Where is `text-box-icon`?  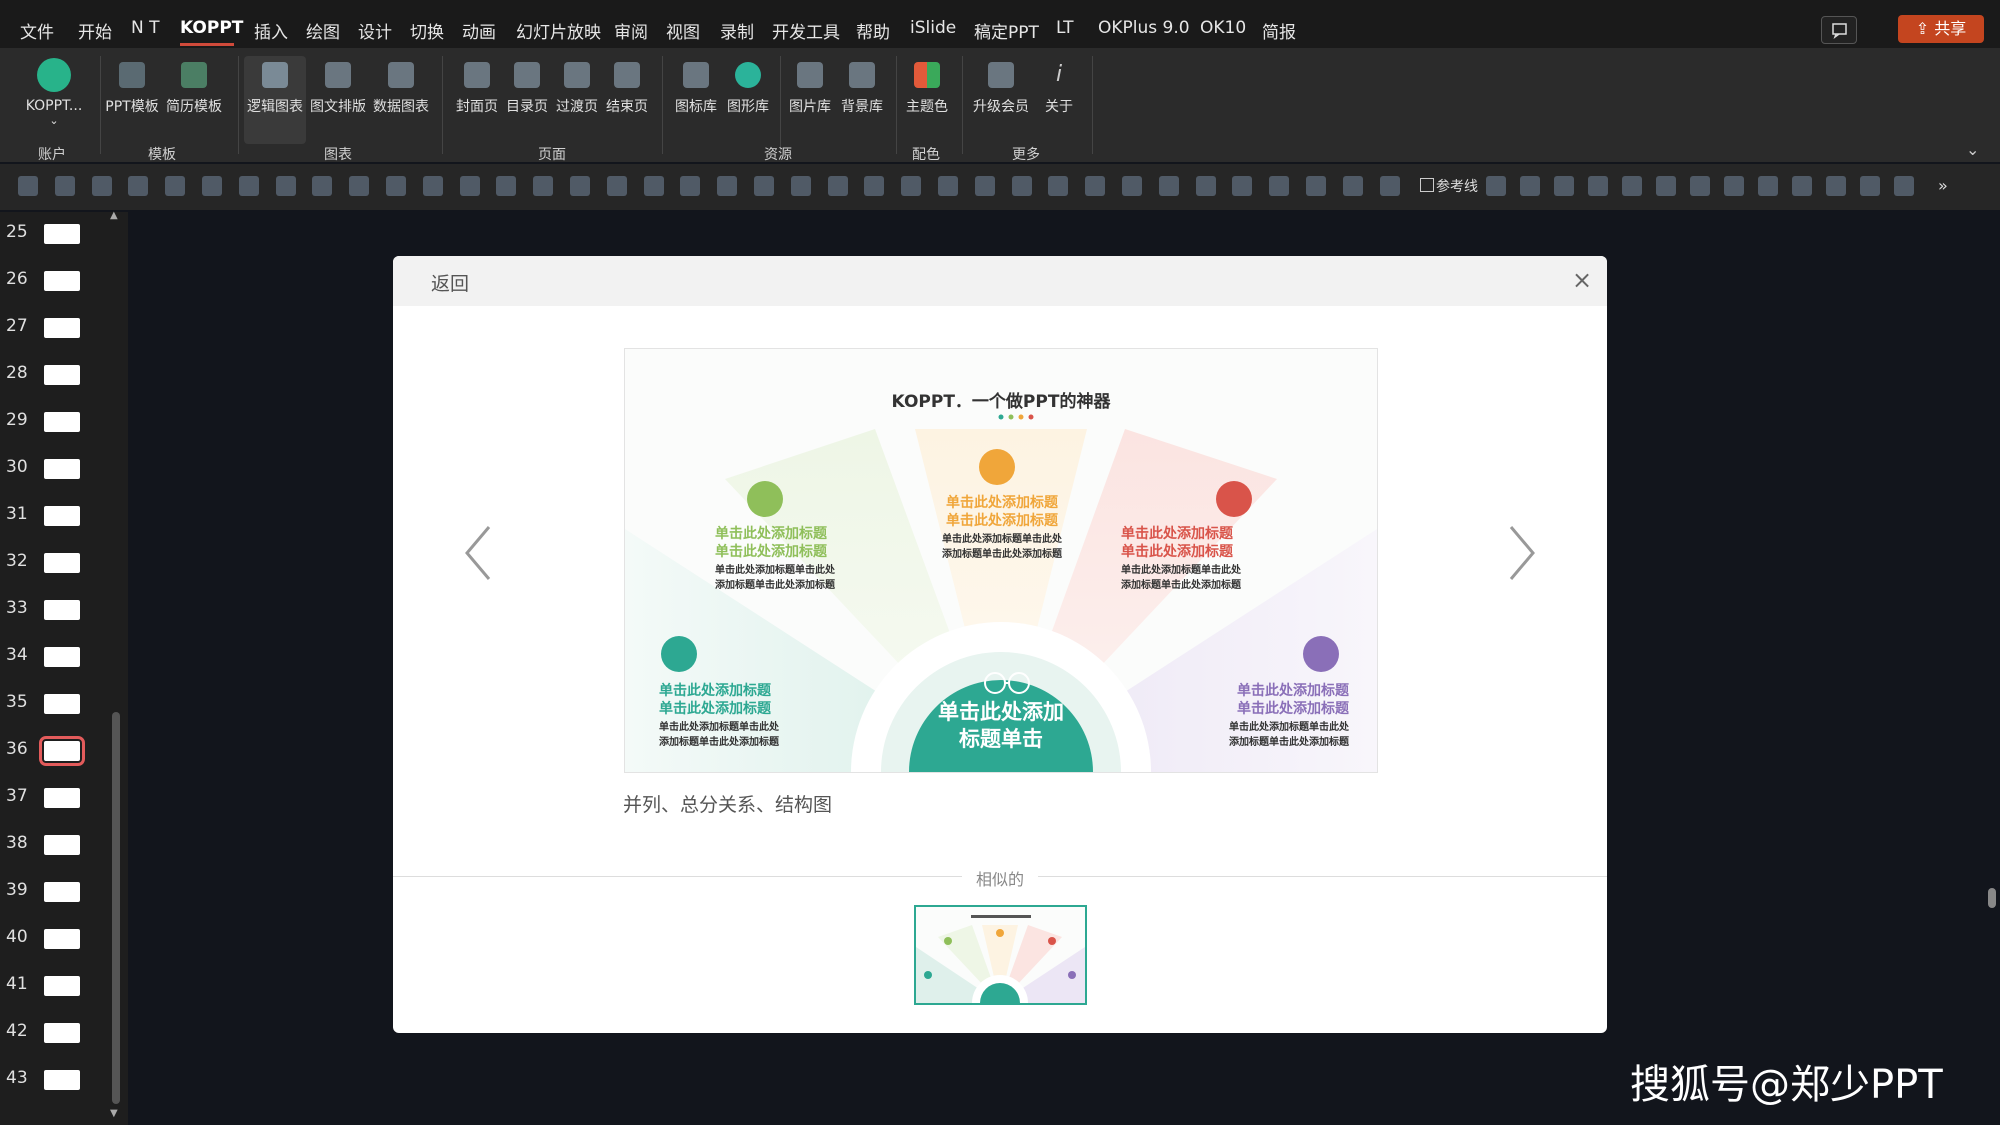 text-box-icon is located at coordinates (1870, 186).